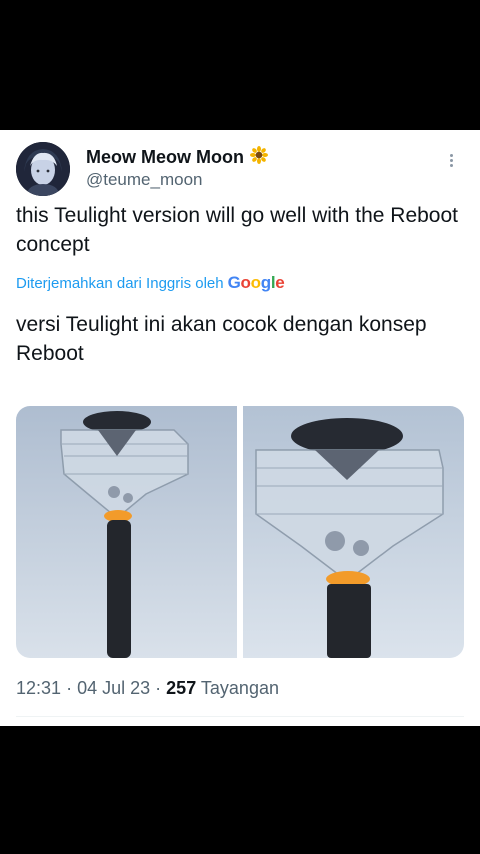 This screenshot has width=480, height=854. I want to click on lightstick-image-right, so click(353, 532).